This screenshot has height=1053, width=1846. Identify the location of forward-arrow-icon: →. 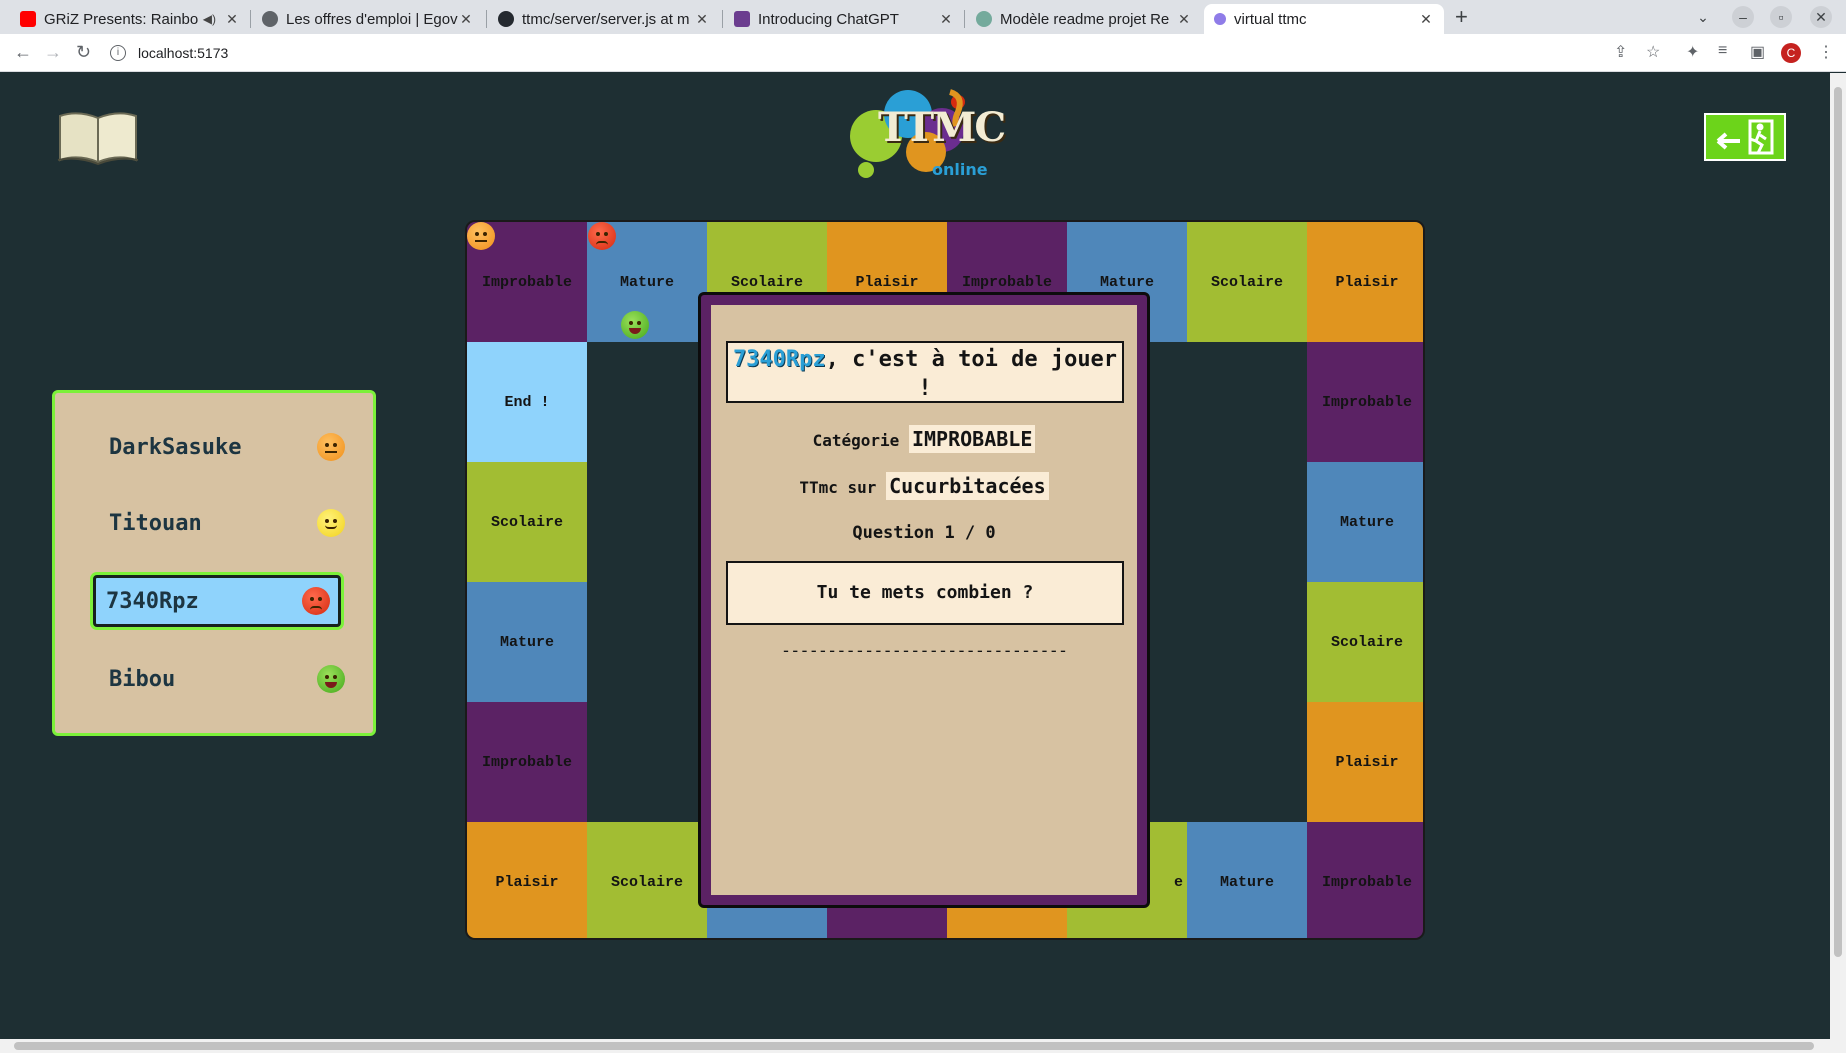
(53, 52).